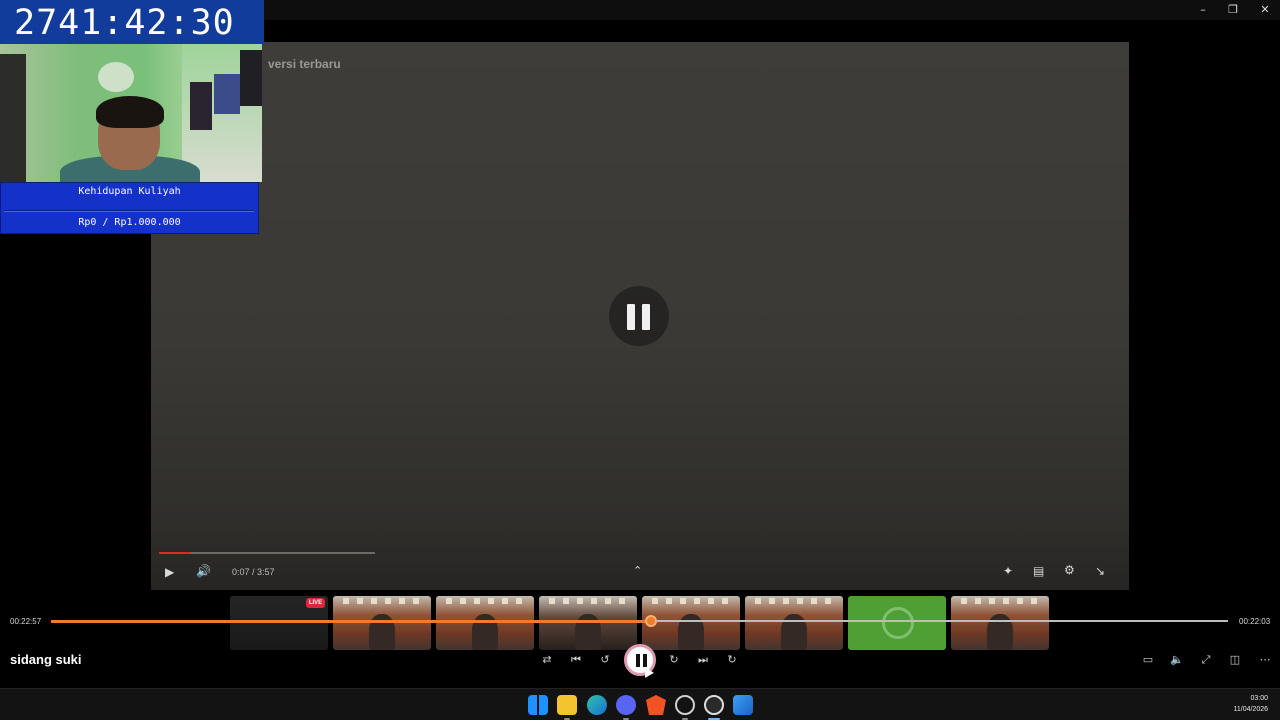 Image resolution: width=1280 pixels, height=720 pixels. I want to click on edge-browser-icon, so click(597, 705).